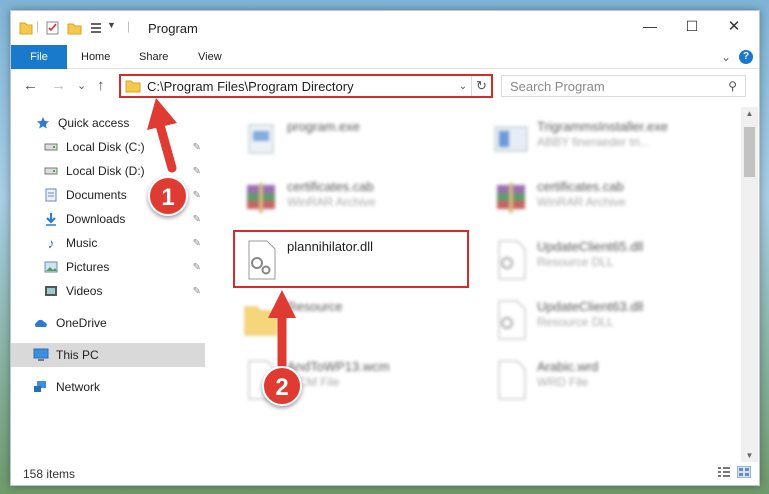 Image resolution: width=769 pixels, height=494 pixels. I want to click on address-bar: C:\Program Files\Program Directory ⌄ ↻, so click(306, 86).